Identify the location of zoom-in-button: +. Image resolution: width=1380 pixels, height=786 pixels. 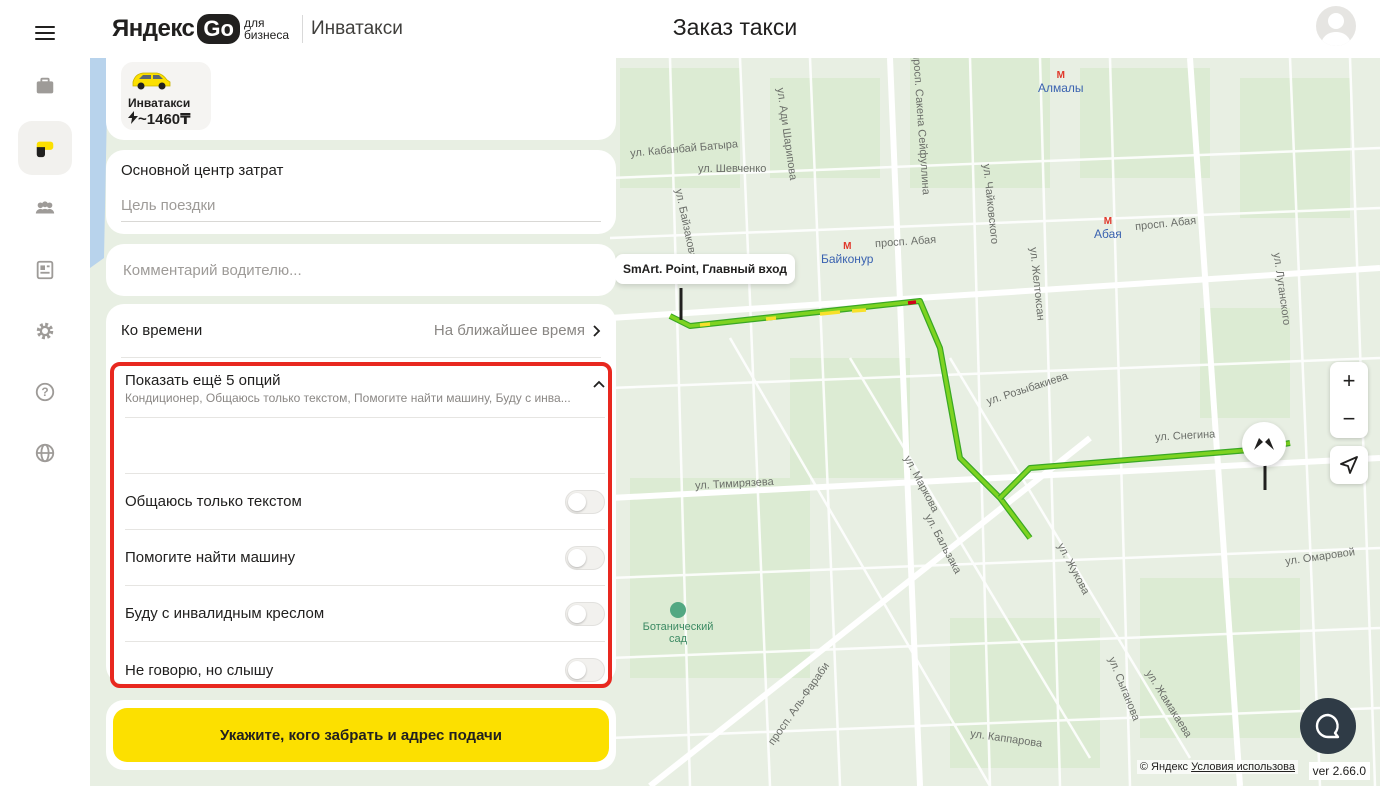
(1349, 381).